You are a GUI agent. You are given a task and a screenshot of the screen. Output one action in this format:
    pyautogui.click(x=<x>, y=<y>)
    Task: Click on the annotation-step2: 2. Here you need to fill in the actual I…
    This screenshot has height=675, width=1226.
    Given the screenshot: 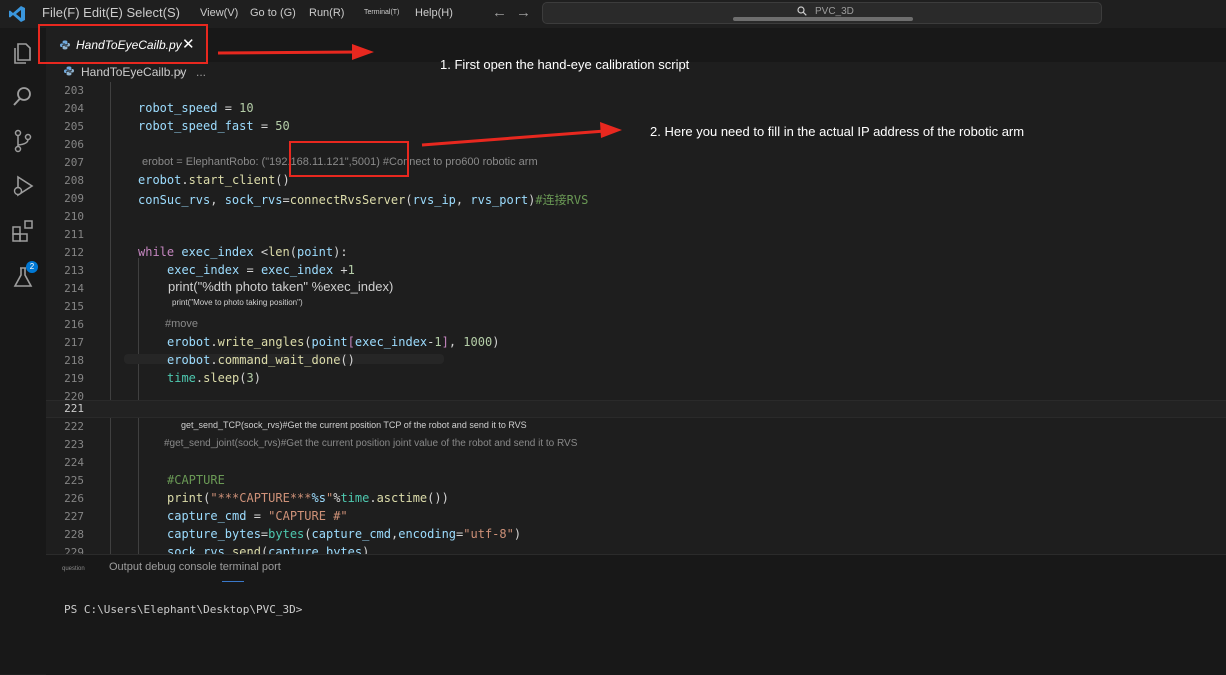 What is the action you would take?
    pyautogui.click(x=837, y=131)
    